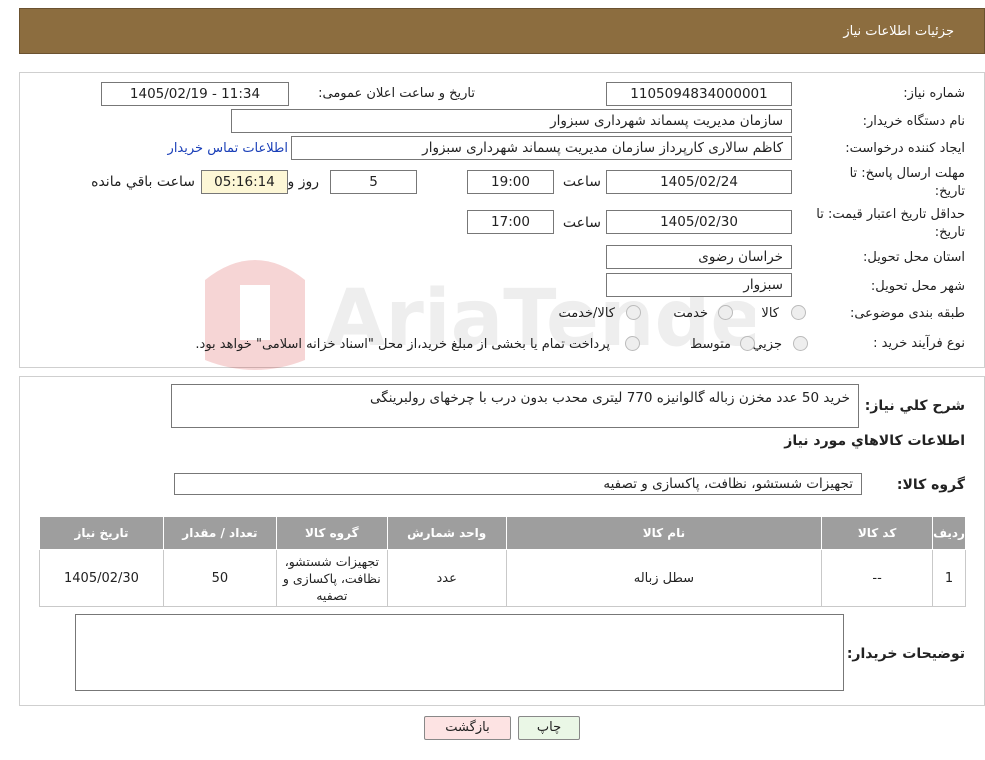  Describe the element at coordinates (747, 343) in the screenshot. I see `process-radio-medium` at that location.